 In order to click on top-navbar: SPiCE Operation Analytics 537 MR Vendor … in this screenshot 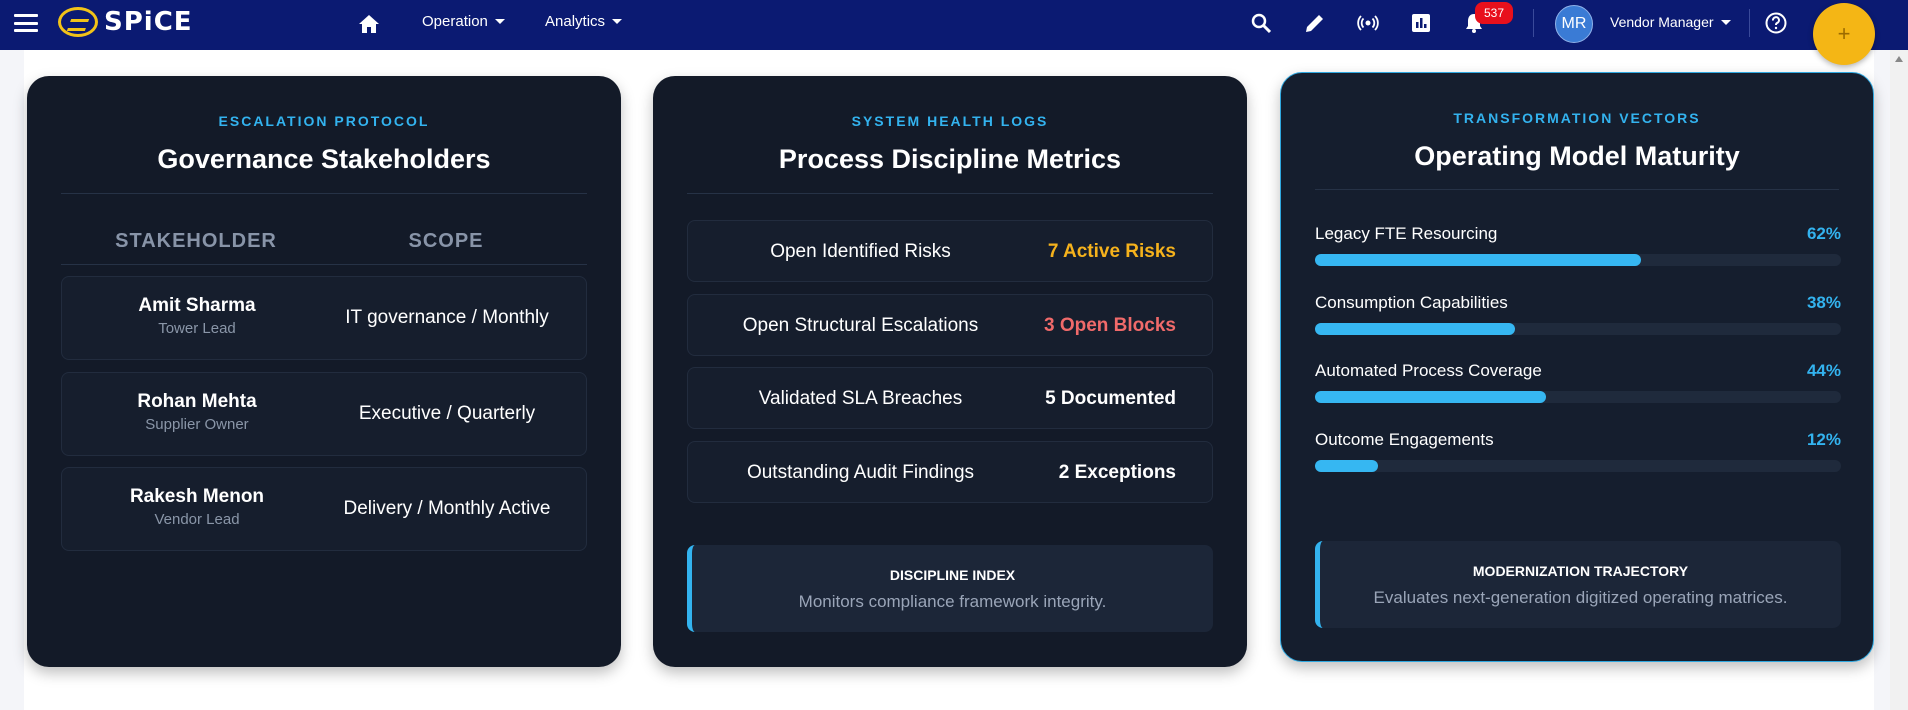, I will do `click(954, 25)`.